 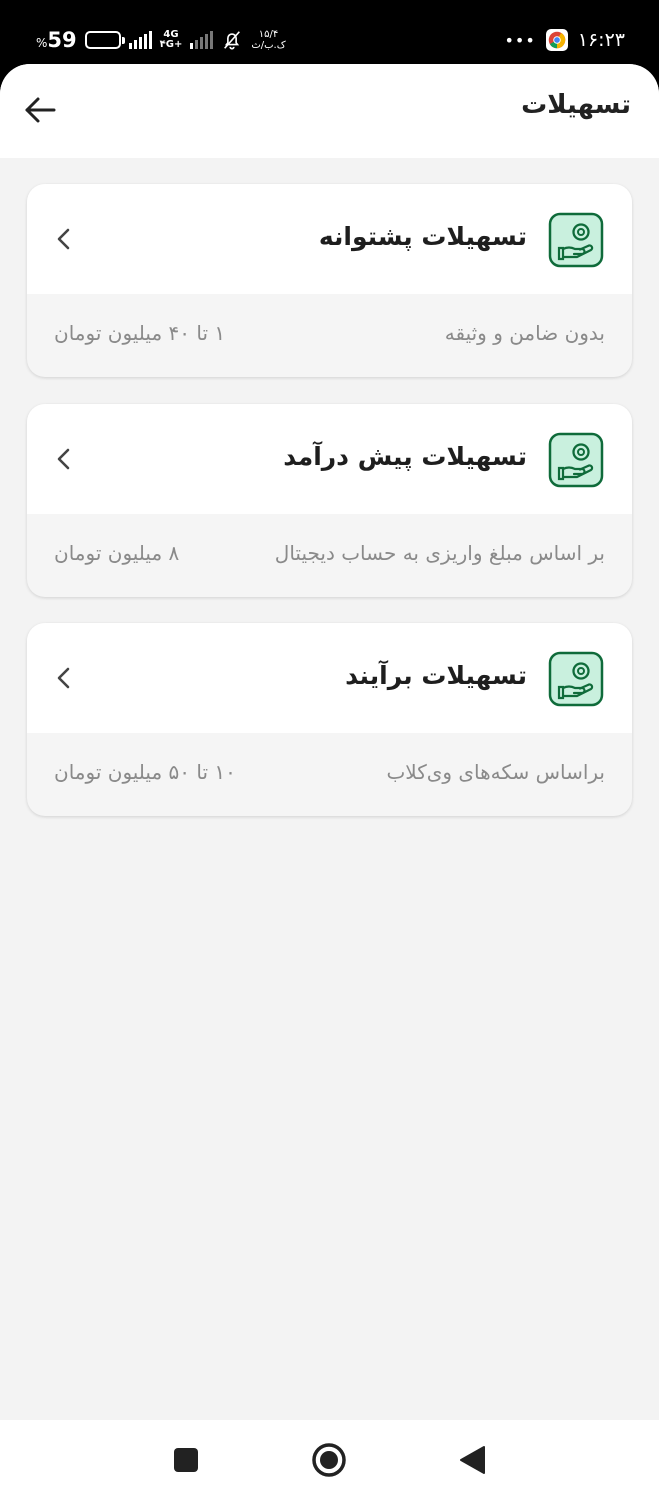 What do you see at coordinates (232, 40) in the screenshot?
I see `bell-off-icon` at bounding box center [232, 40].